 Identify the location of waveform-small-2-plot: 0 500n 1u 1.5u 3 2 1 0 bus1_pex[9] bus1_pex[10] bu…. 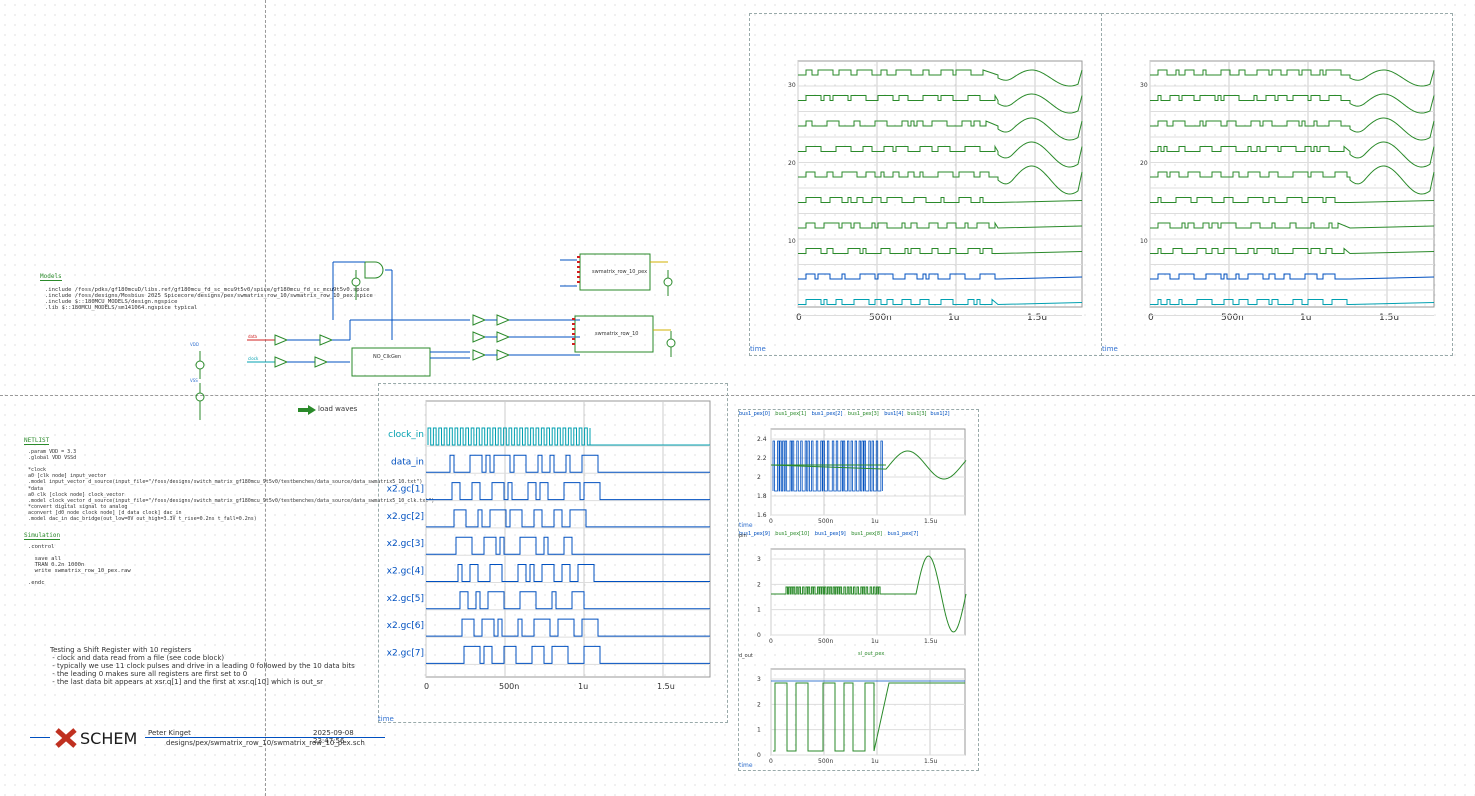
(857, 589).